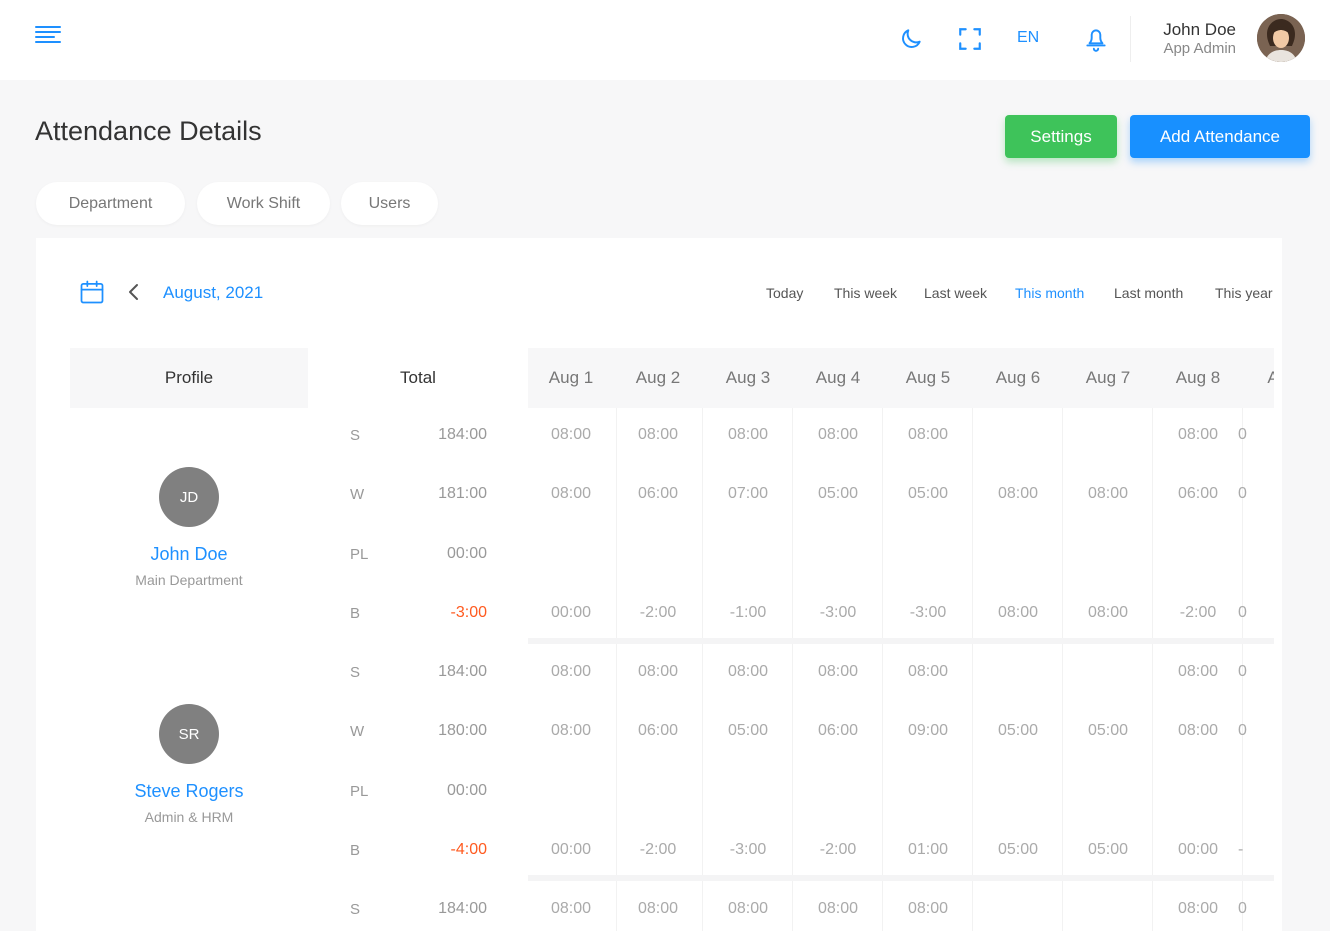 This screenshot has height=931, width=1330. I want to click on period-this-month: This month, so click(1049, 293).